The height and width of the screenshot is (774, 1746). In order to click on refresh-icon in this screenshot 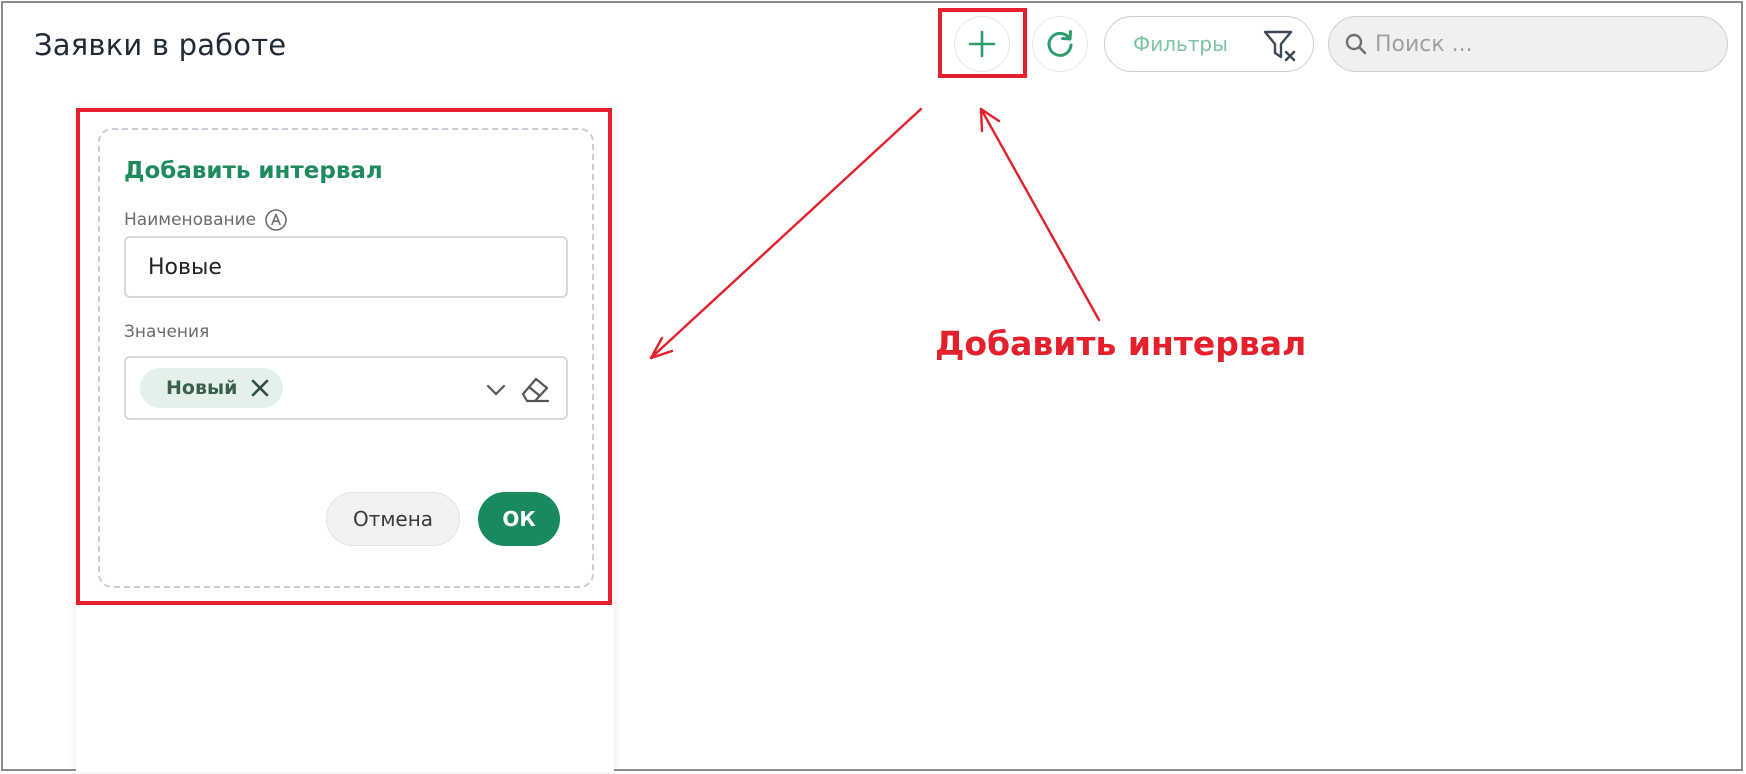, I will do `click(1060, 43)`.